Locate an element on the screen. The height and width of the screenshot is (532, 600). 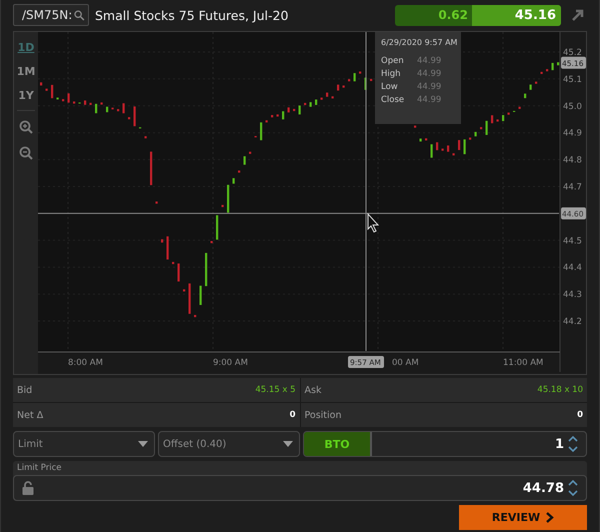
last-price: 45.16 is located at coordinates (516, 15).